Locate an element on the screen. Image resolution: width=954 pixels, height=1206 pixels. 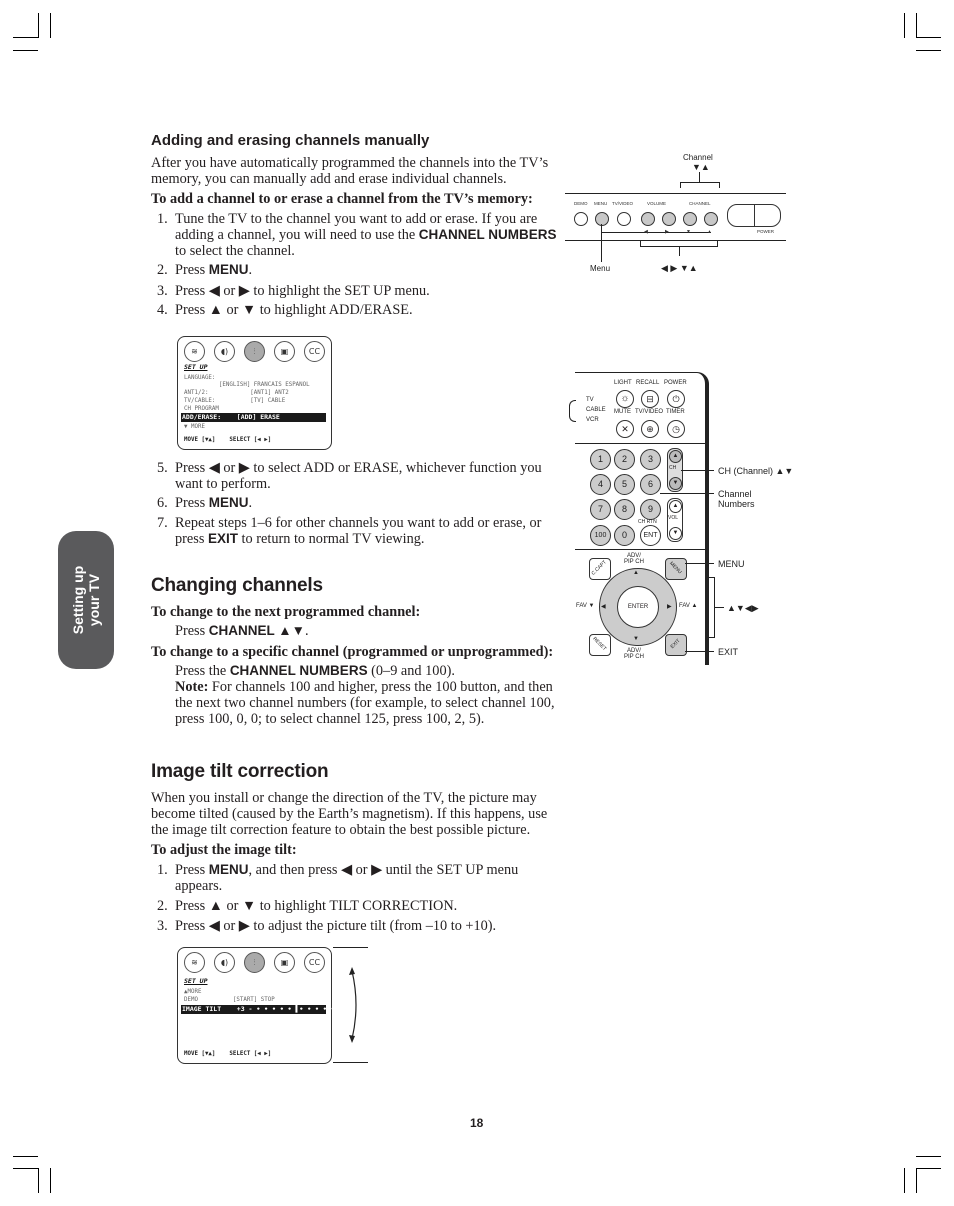
tilt-graphic-bottom-line is located at coordinates (350, 1062).